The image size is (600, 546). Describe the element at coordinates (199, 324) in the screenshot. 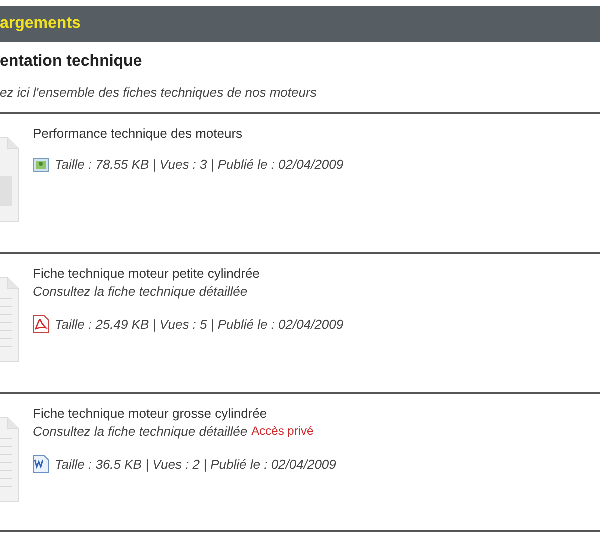

I see `document-meta: Taille : 25.49 KB | Vues : 5 | Publié le : 02/04/2009` at that location.